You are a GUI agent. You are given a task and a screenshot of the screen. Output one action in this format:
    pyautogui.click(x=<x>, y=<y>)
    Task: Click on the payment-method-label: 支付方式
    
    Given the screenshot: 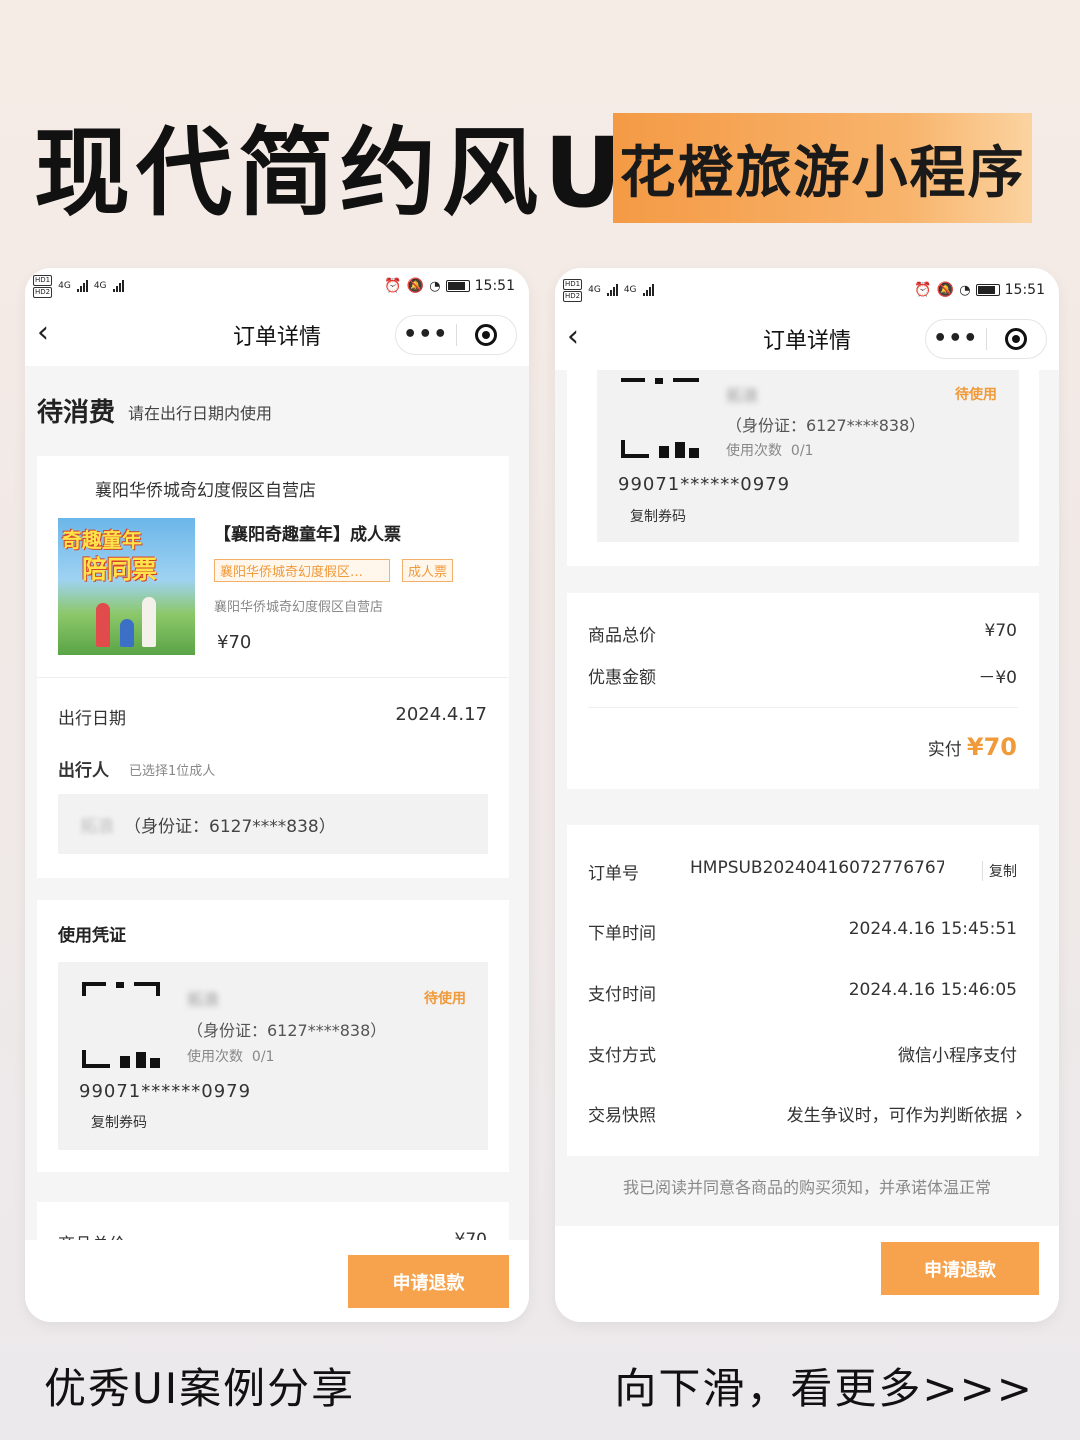 What is the action you would take?
    pyautogui.click(x=622, y=1056)
    